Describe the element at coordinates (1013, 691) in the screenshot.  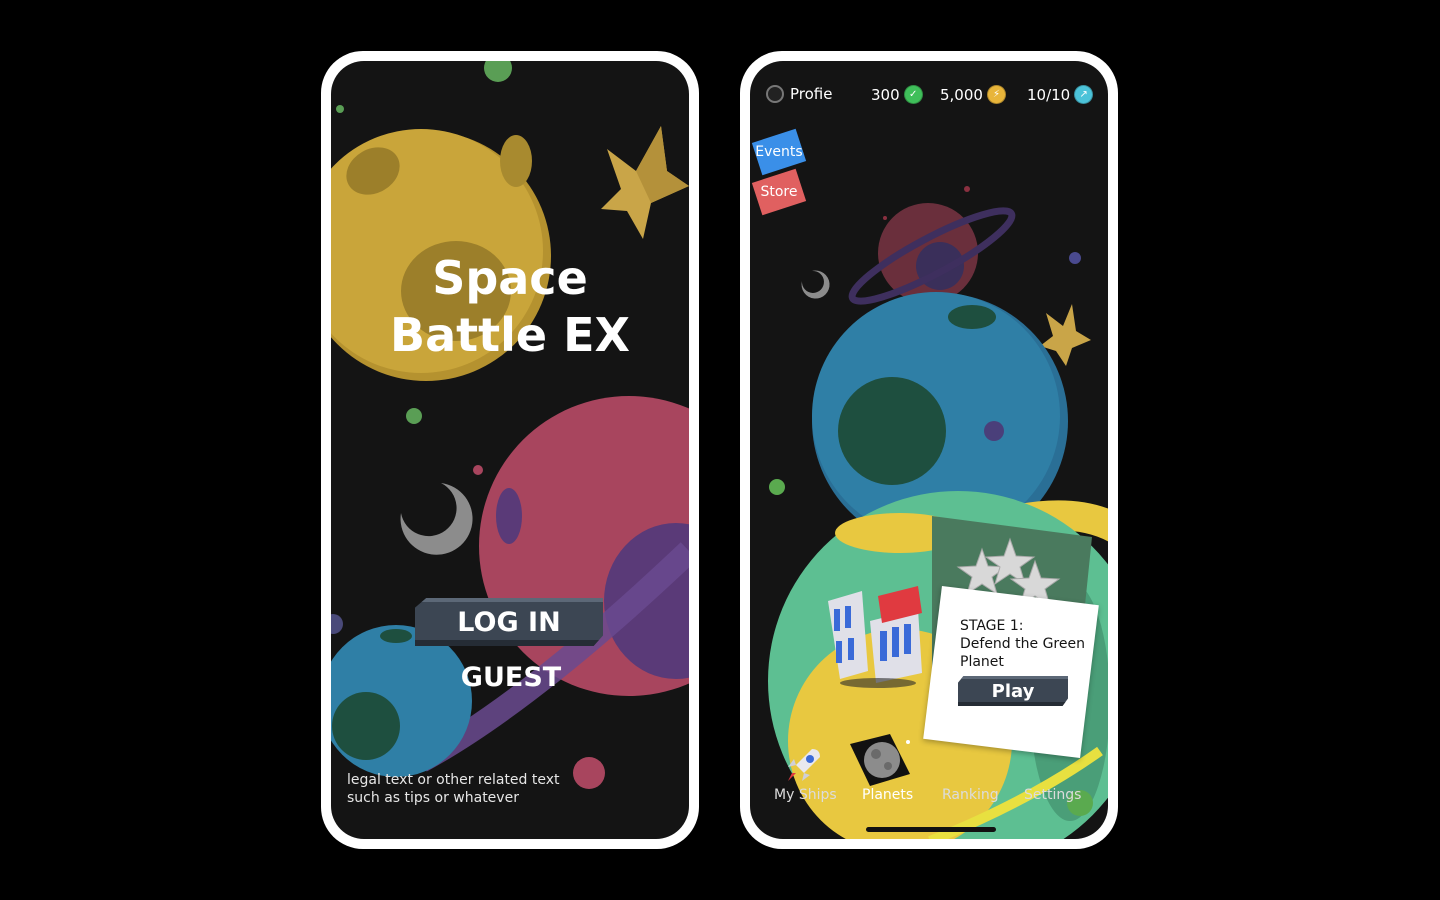
I see `play-button: Play` at that location.